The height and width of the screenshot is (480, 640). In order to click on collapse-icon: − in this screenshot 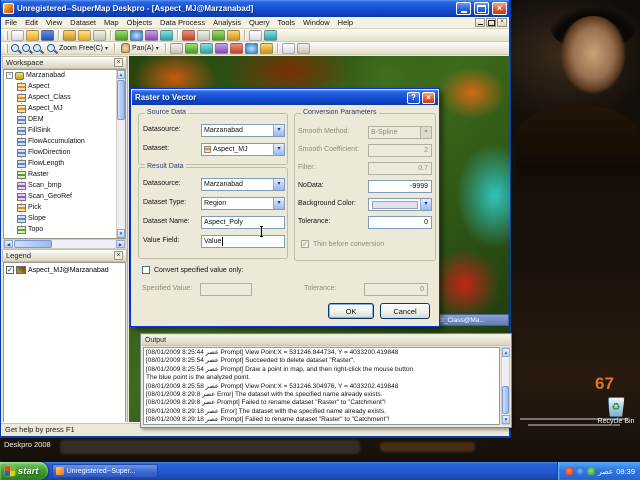, I will do `click(9, 75)`.